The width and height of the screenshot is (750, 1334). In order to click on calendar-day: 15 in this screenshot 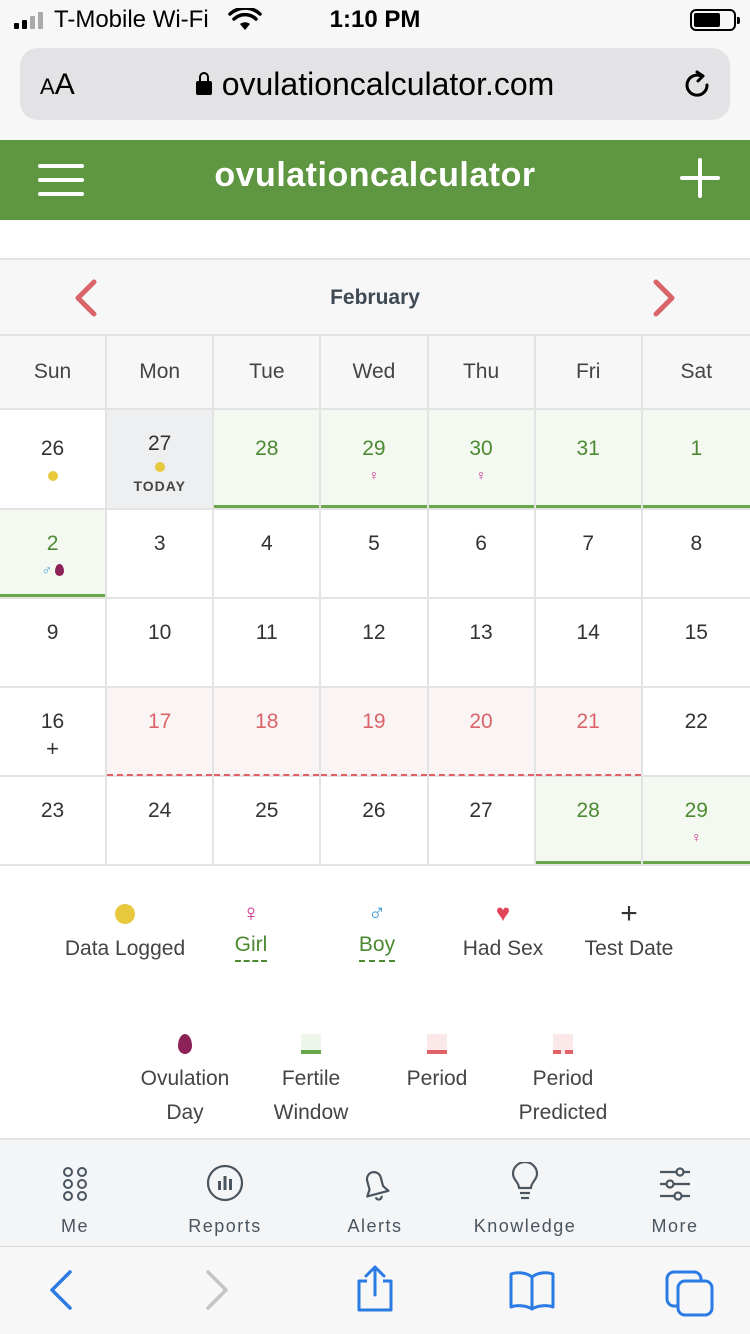, I will do `click(696, 642)`.